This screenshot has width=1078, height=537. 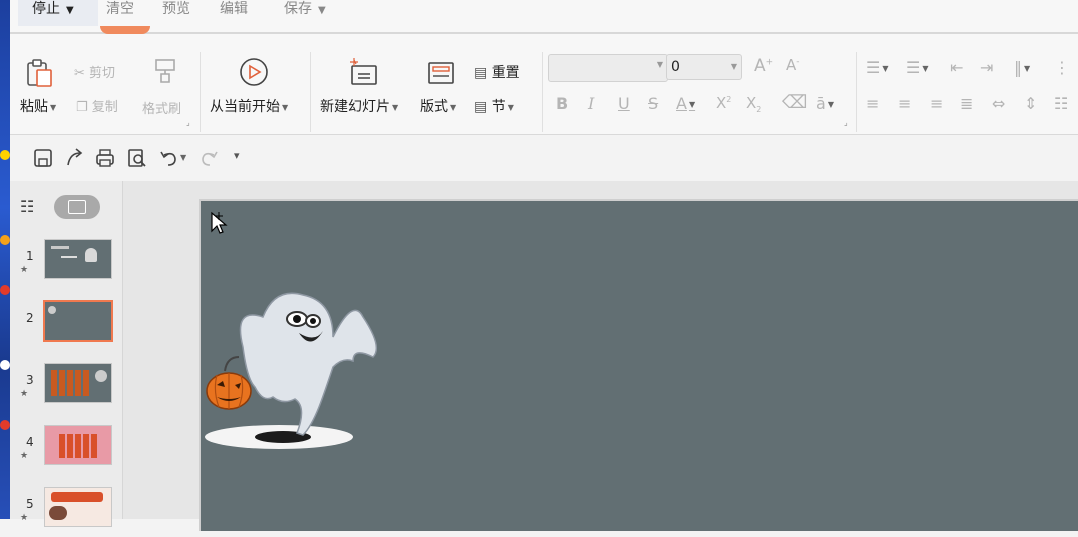 I want to click on save-dropdown-icon: ▼, so click(x=322, y=10).